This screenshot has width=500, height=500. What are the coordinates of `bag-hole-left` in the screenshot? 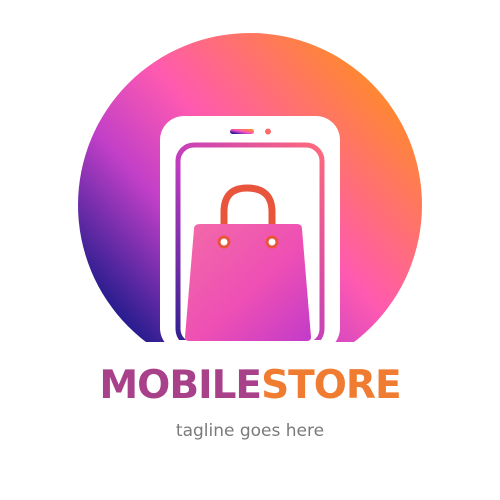 It's located at (224, 242).